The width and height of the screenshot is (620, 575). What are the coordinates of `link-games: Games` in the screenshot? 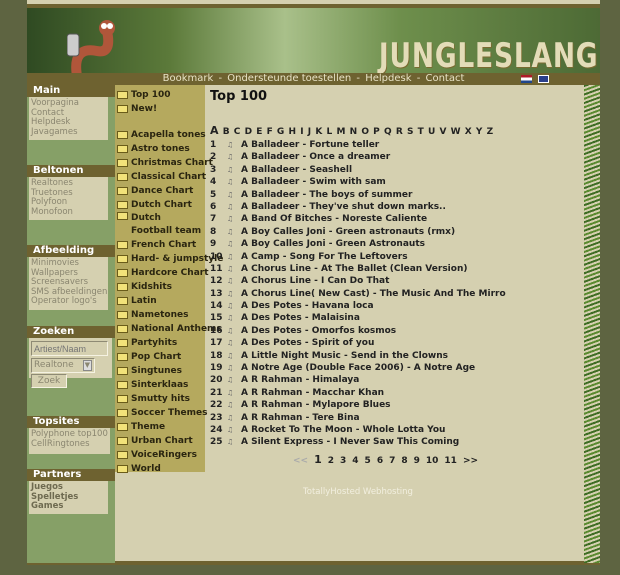 It's located at (68, 506).